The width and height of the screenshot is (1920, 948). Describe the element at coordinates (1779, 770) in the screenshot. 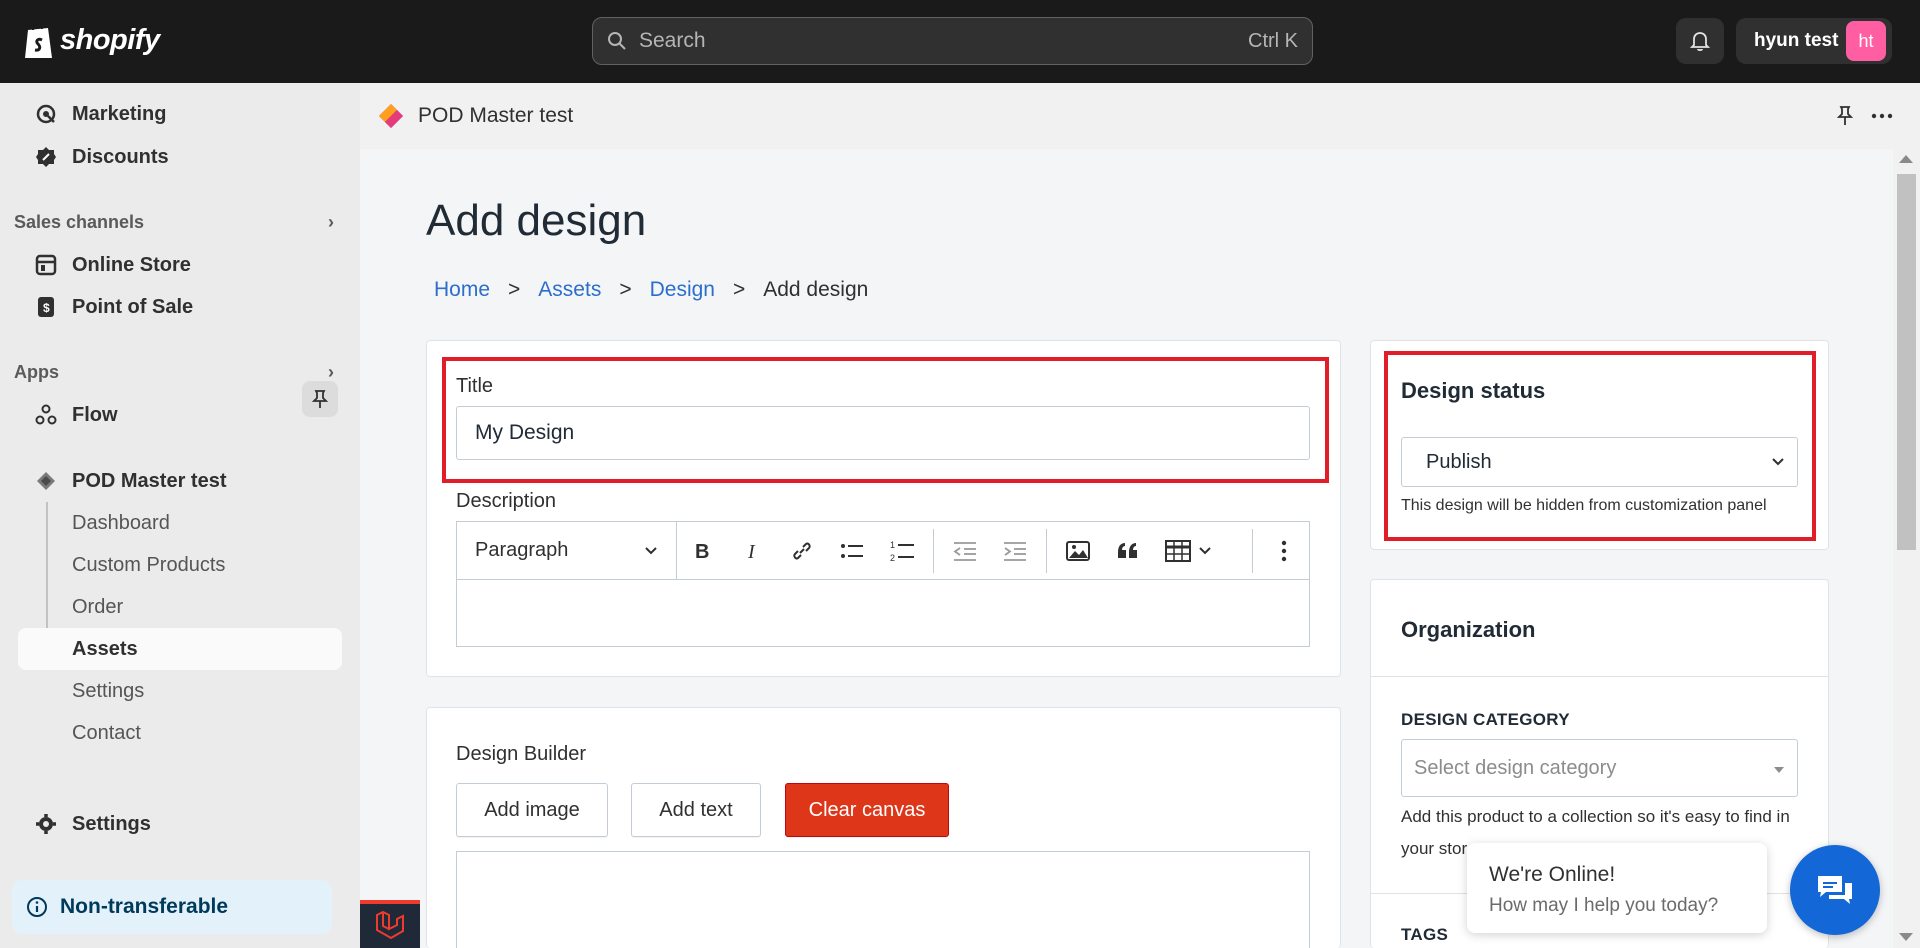

I see `caret-down-icon` at that location.